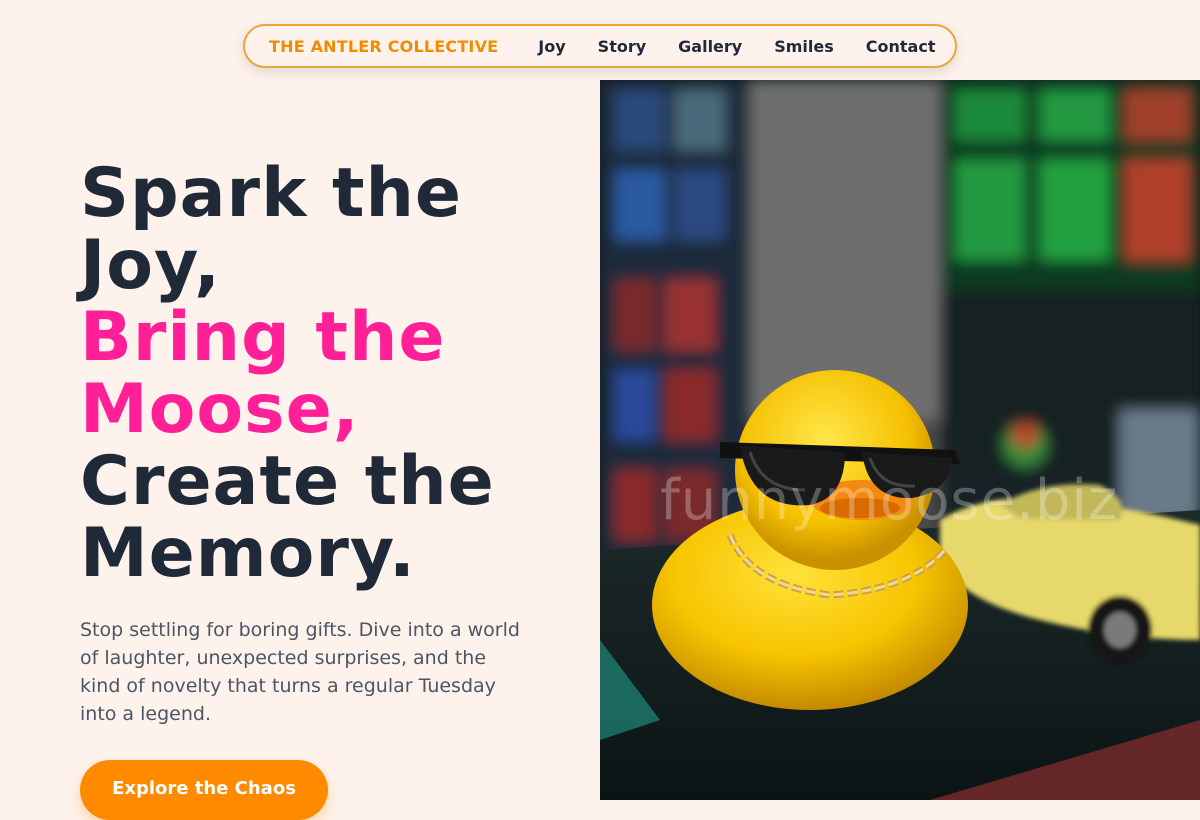 The width and height of the screenshot is (1200, 820). I want to click on nav-links: Joy Story Gallery Smiles Contact, so click(736, 46).